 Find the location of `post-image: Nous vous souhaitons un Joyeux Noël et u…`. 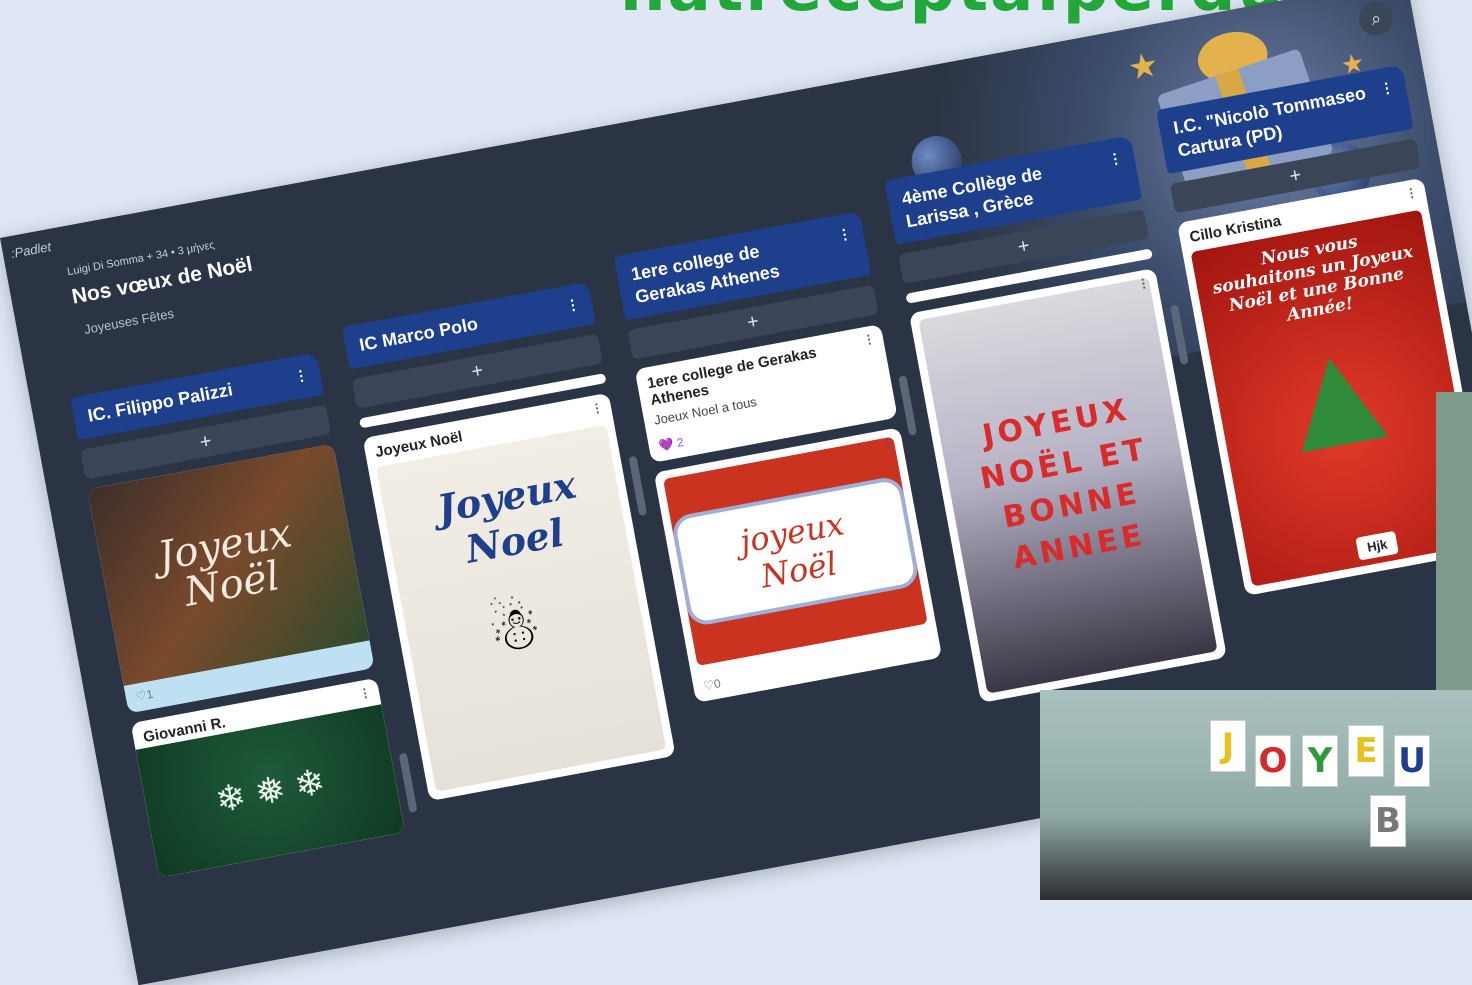

post-image: Nous vous souhaitons un Joyeux Noël et u… is located at coordinates (1331, 398).